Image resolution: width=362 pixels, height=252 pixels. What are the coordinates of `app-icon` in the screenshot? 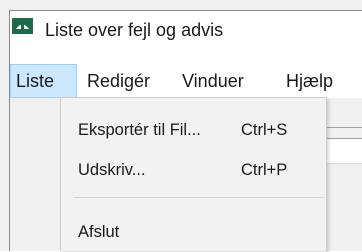 It's located at (22, 26).